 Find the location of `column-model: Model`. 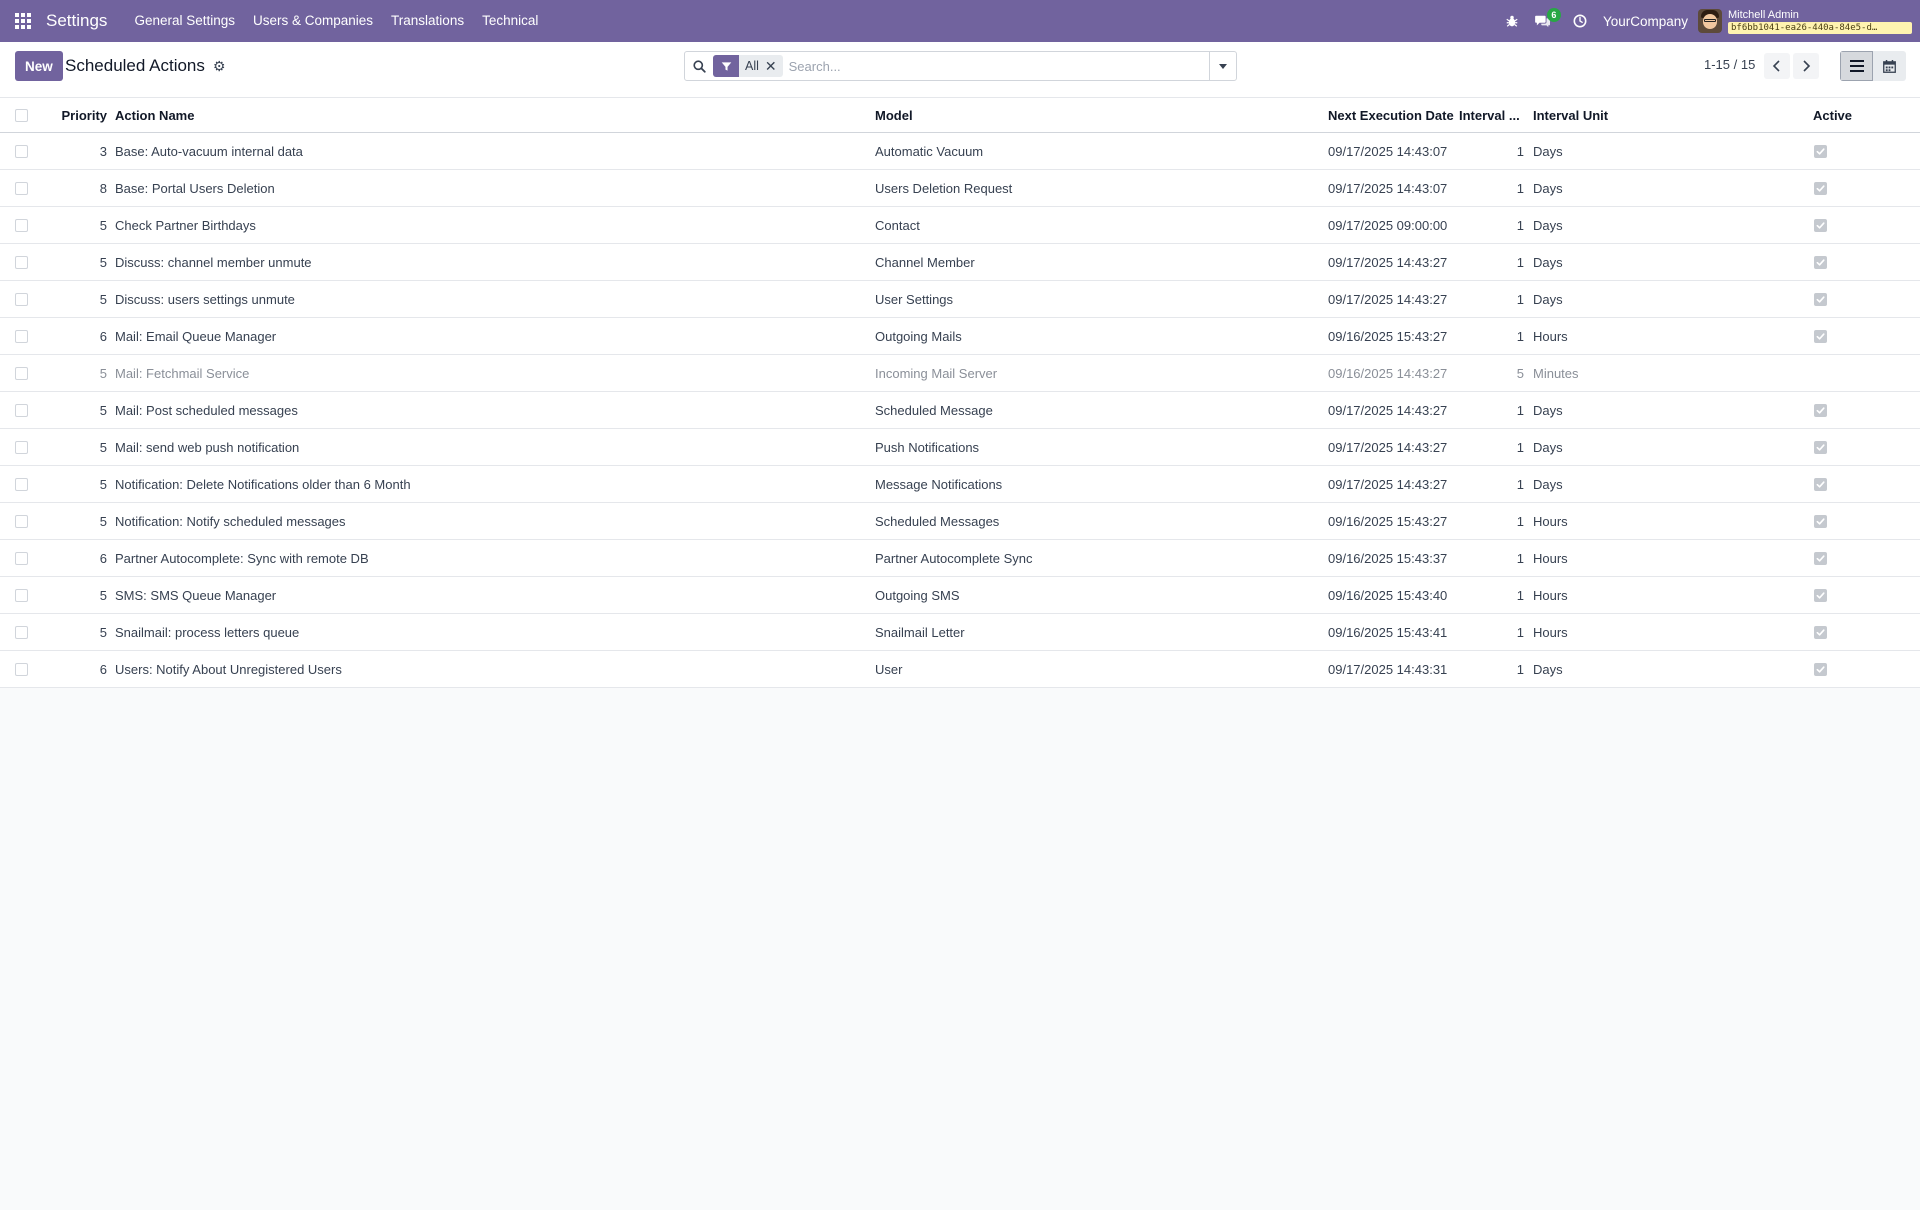

column-model: Model is located at coordinates (1095, 115).